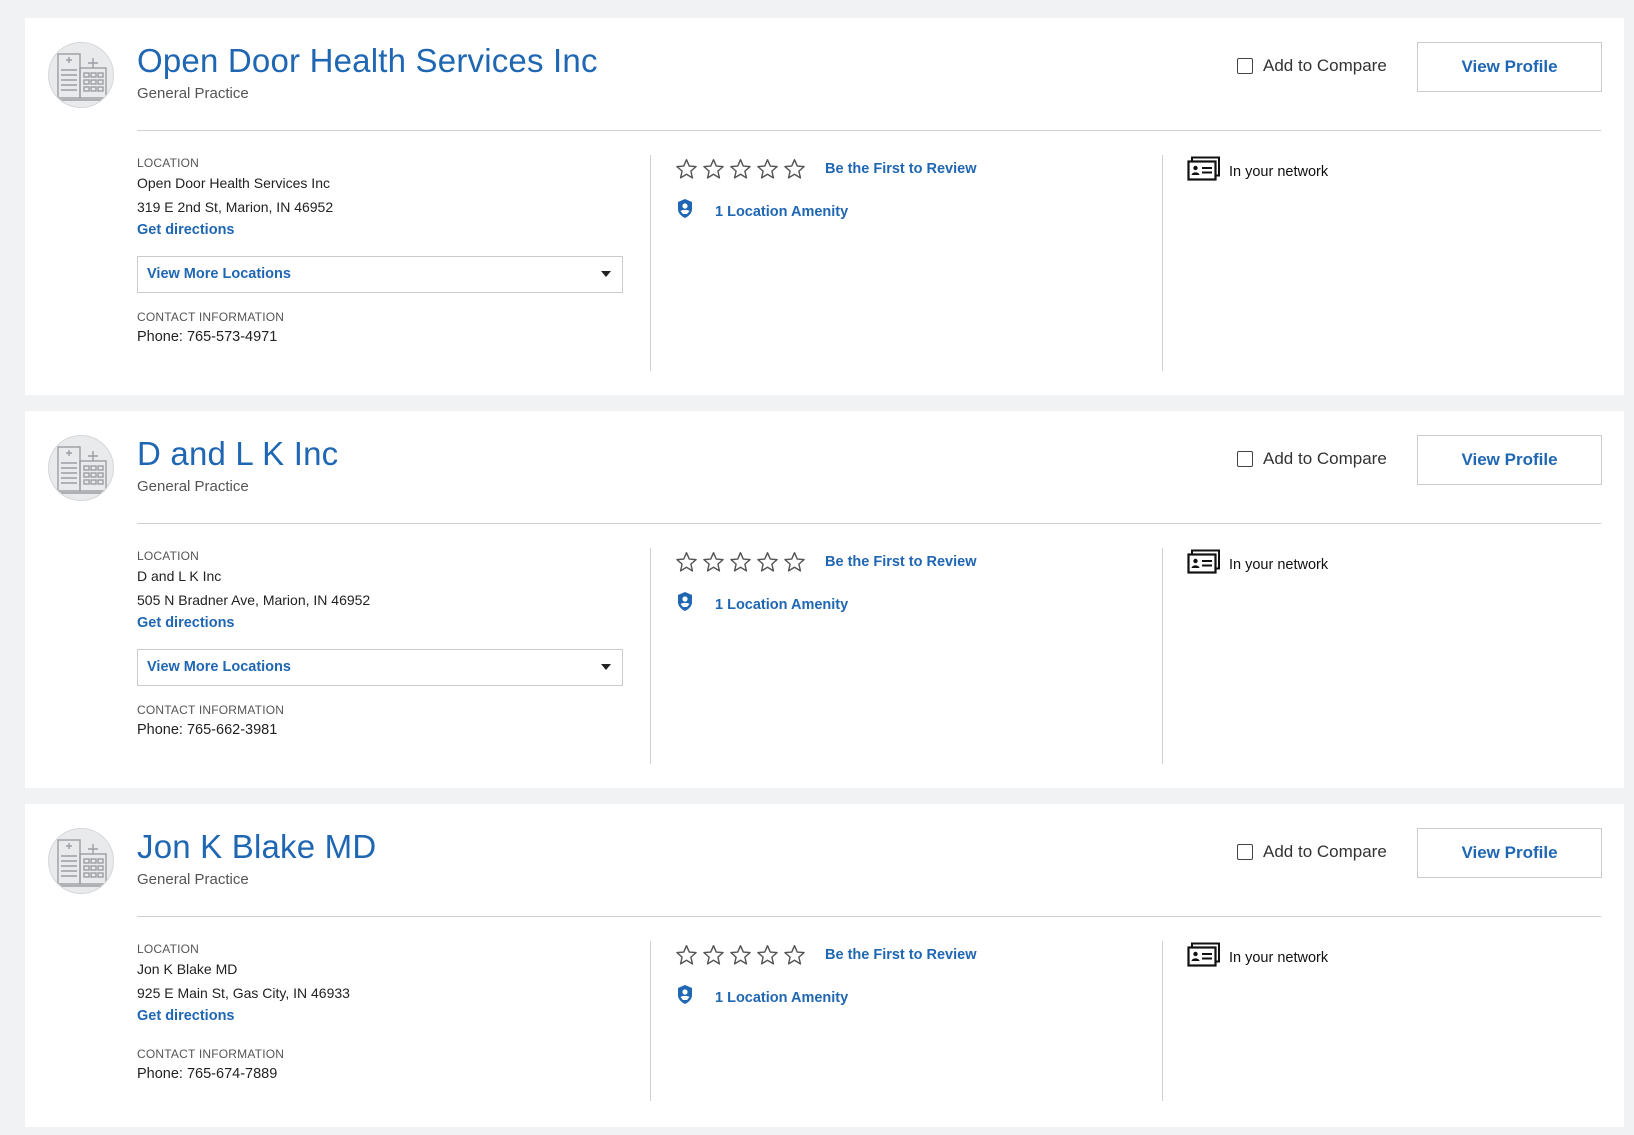 This screenshot has height=1135, width=1634. What do you see at coordinates (187, 969) in the screenshot?
I see `location-name: Jon K Blake MD` at bounding box center [187, 969].